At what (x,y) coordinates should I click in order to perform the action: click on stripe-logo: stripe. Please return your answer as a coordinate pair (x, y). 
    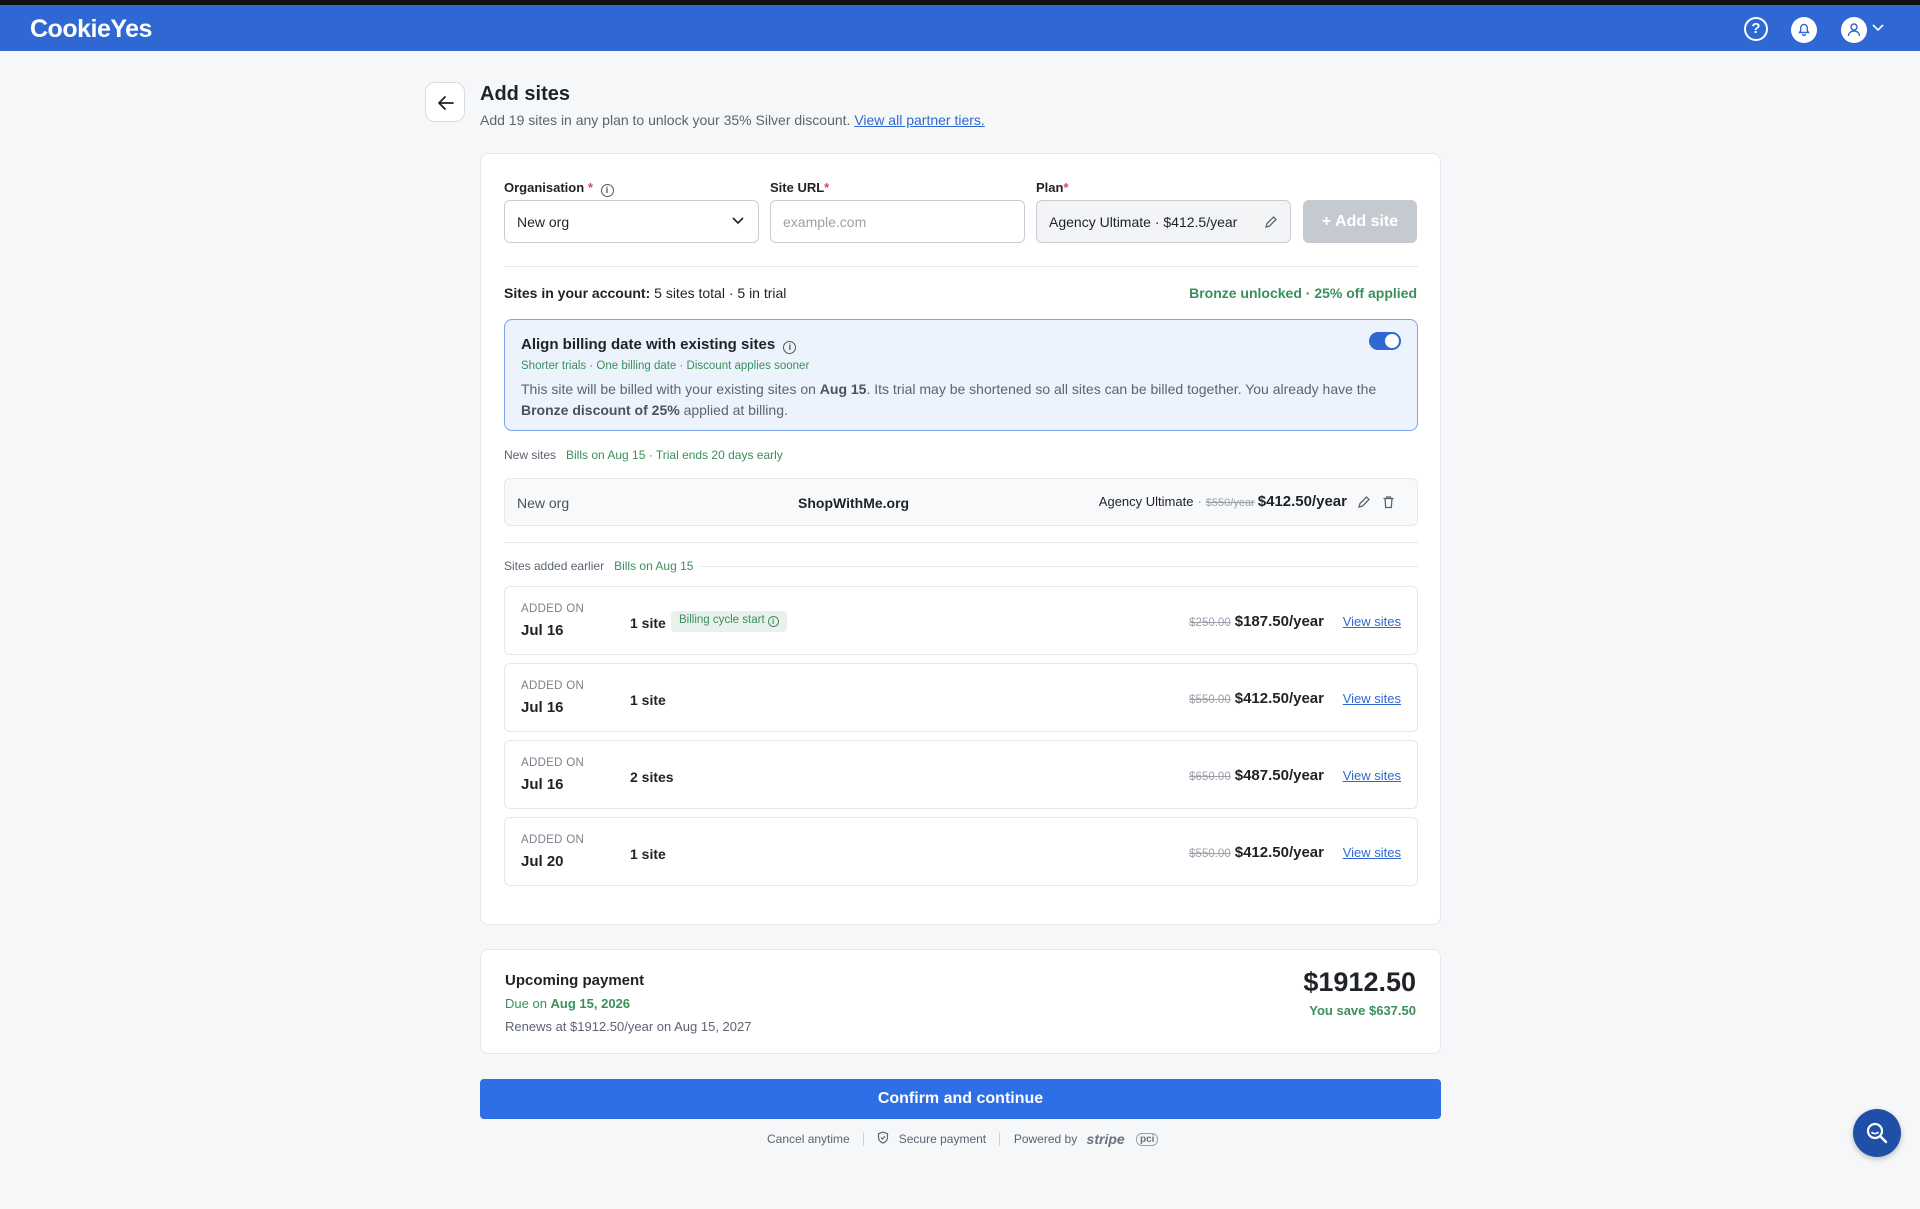
    Looking at the image, I should click on (1105, 1139).